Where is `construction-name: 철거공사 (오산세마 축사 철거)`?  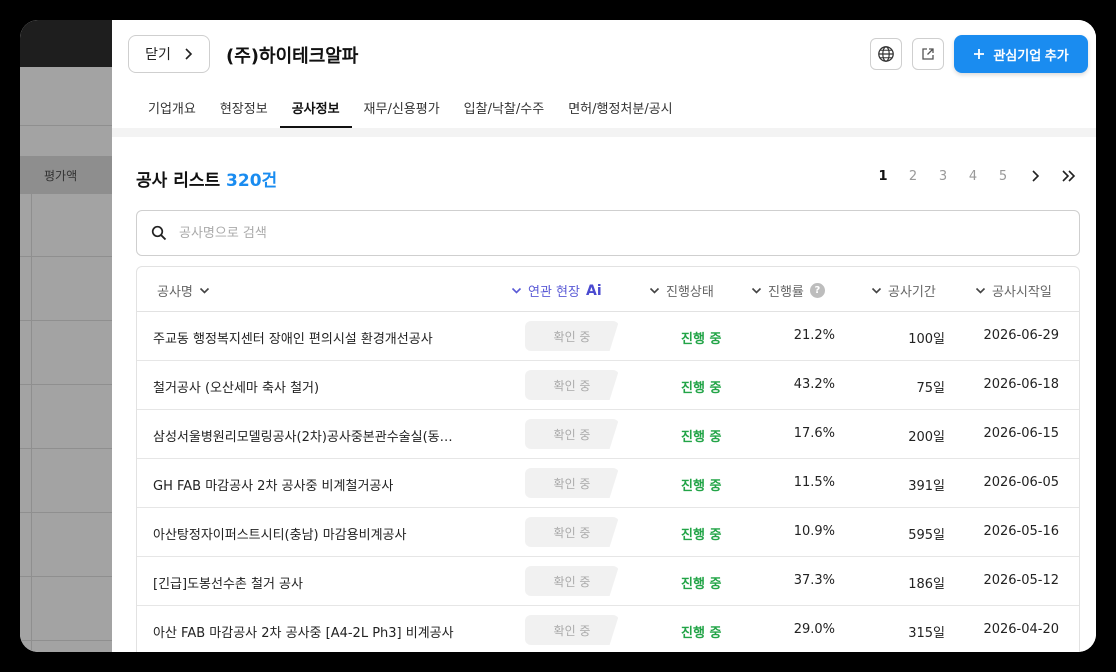
construction-name: 철거공사 (오산세마 축사 철거) is located at coordinates (236, 388).